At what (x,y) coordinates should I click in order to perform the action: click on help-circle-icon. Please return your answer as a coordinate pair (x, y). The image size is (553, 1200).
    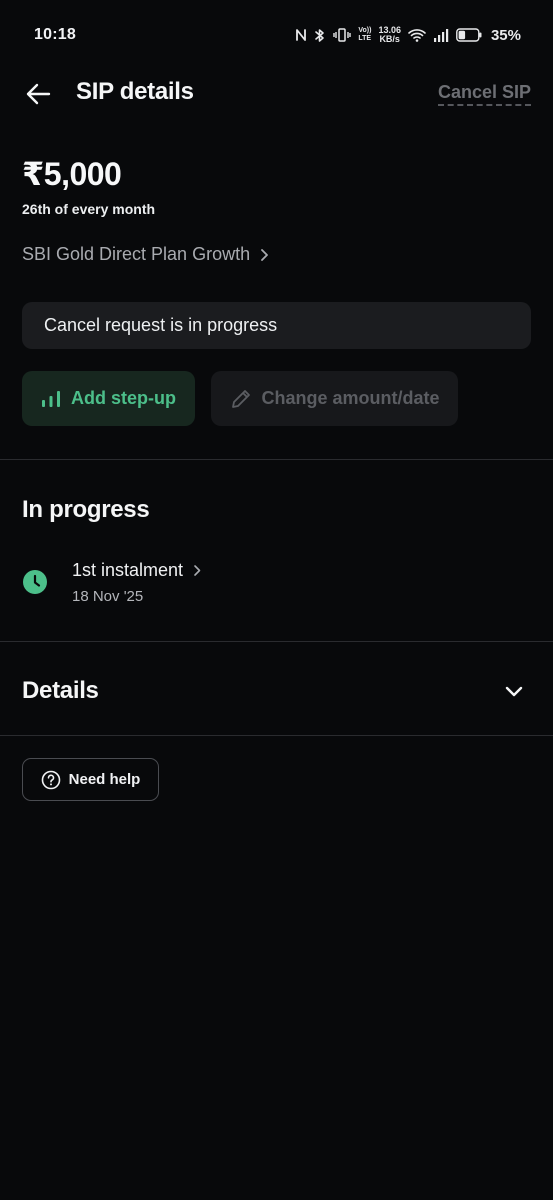
    Looking at the image, I should click on (50, 779).